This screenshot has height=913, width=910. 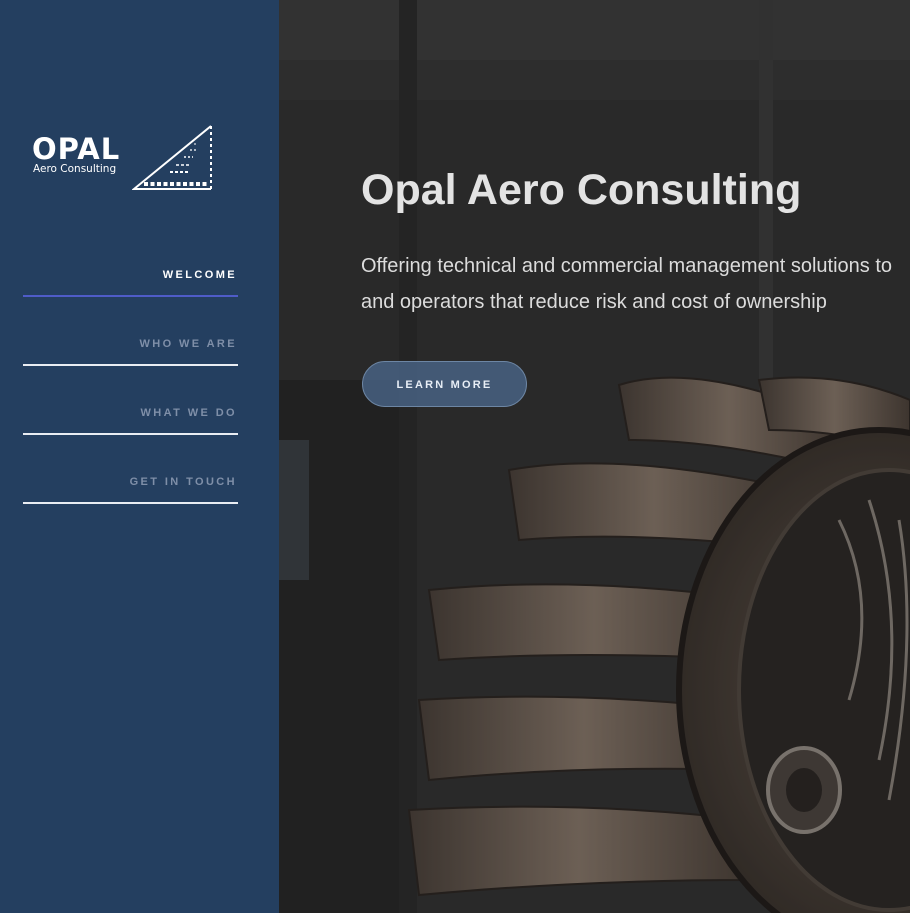 What do you see at coordinates (130, 353) in the screenshot?
I see `nav-item-who-we-are: WHO WE ARE` at bounding box center [130, 353].